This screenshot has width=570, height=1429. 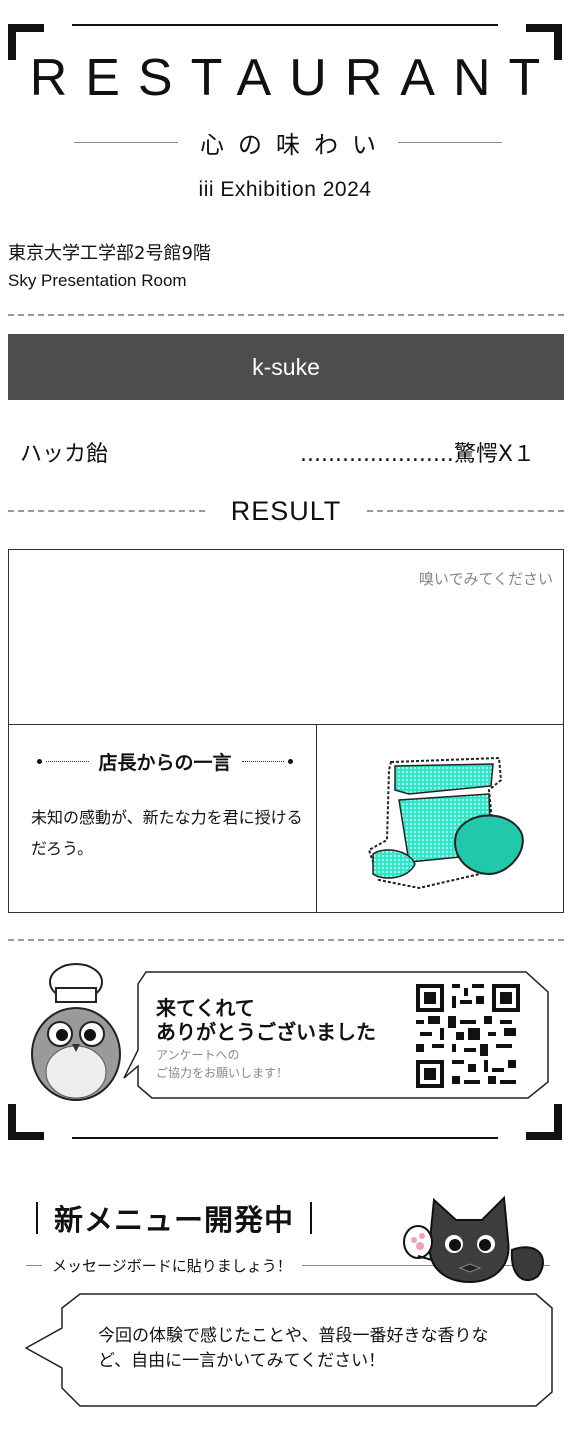 I want to click on thanks-line-2: ありがとうございました, so click(x=266, y=1032).